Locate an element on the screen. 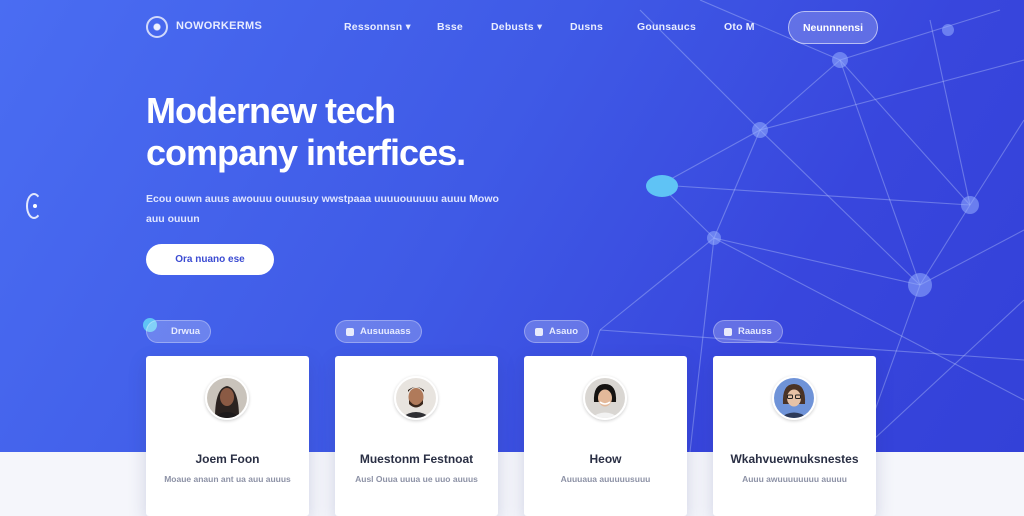  category-pill-1: Drwua is located at coordinates (179, 331).